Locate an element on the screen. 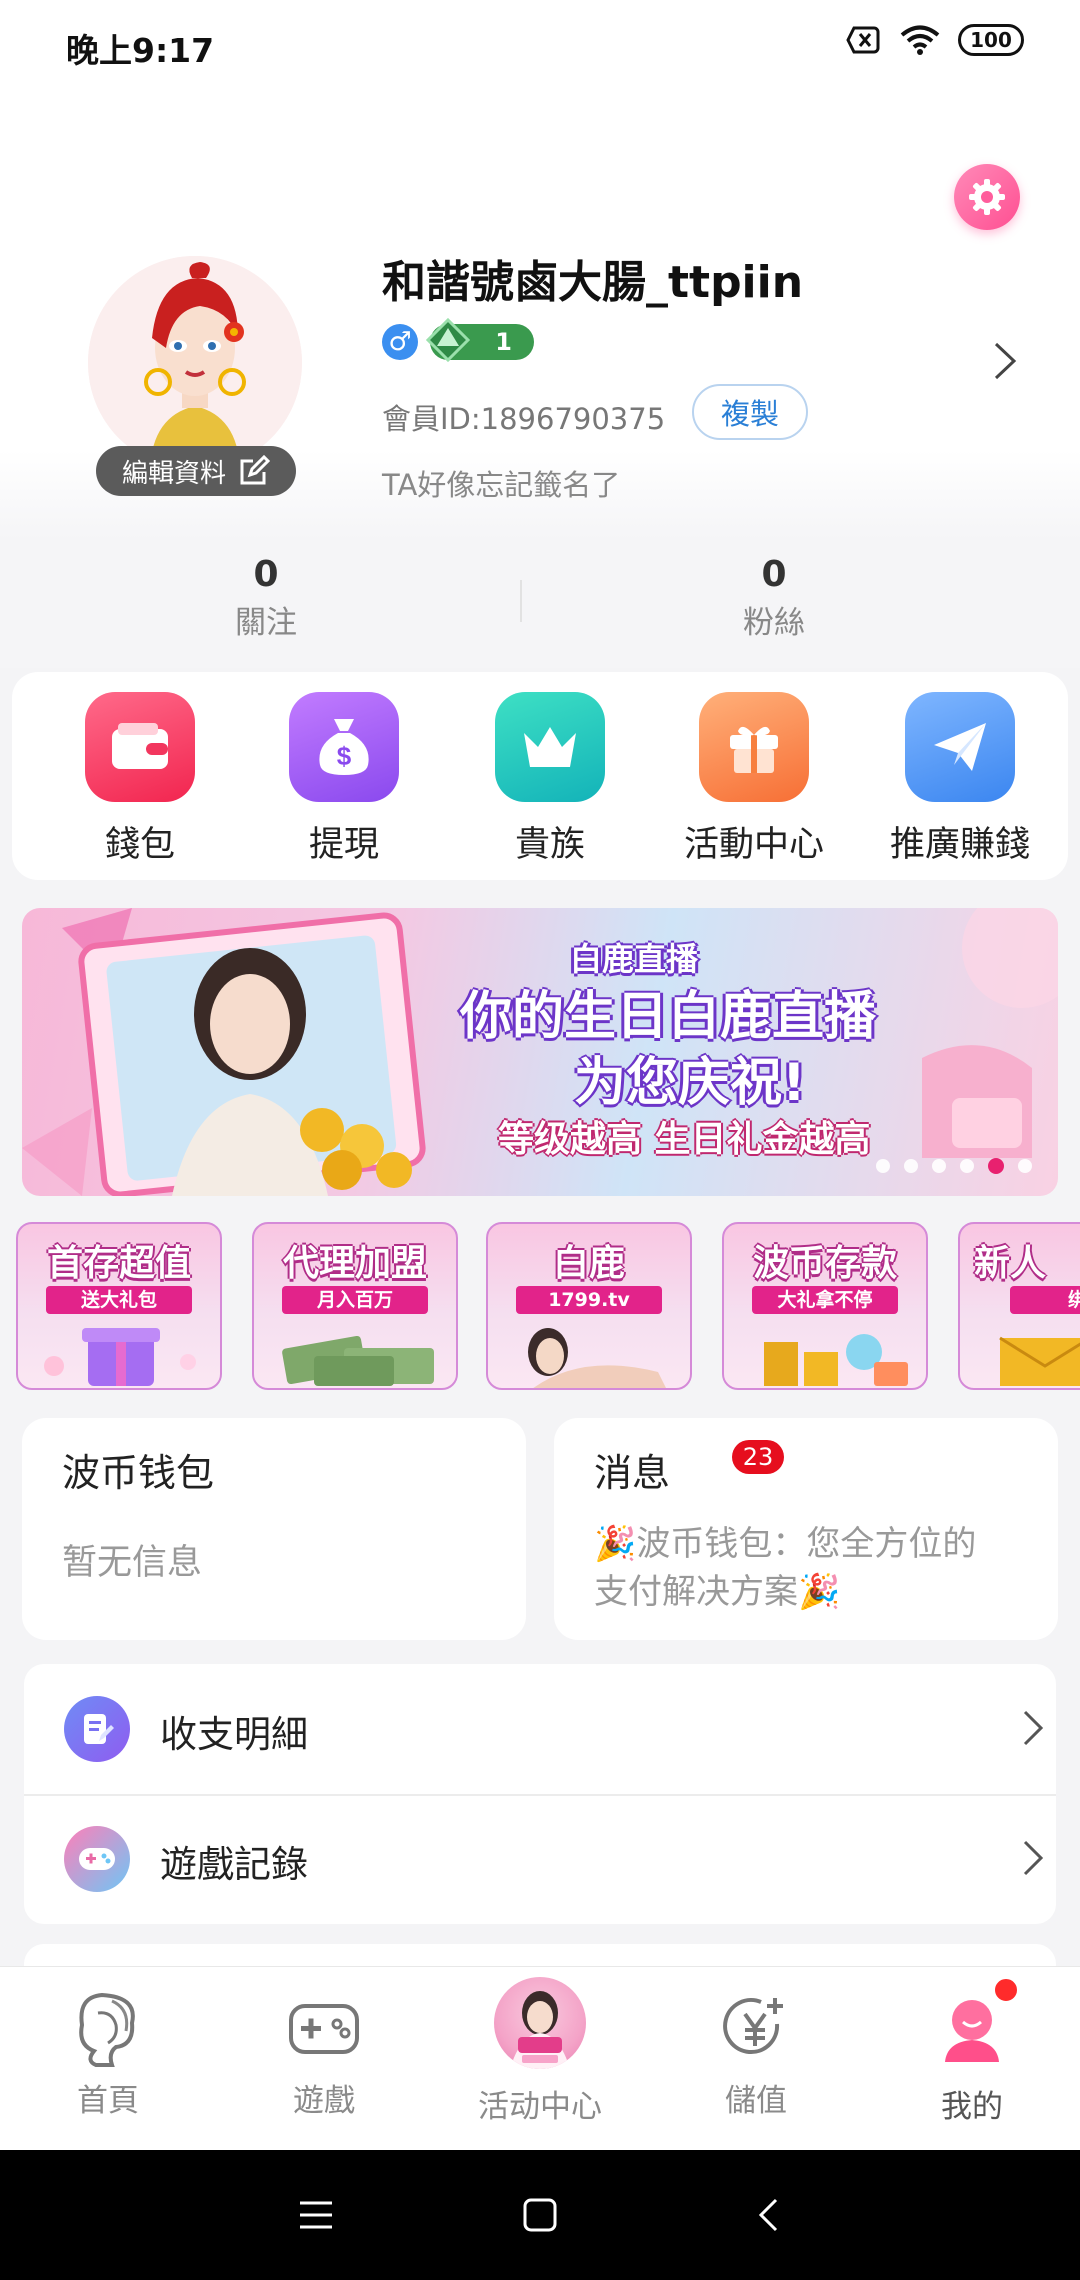 Image resolution: width=1080 pixels, height=2280 pixels. promo-card: 新人 绑定手机 is located at coordinates (1019, 1306).